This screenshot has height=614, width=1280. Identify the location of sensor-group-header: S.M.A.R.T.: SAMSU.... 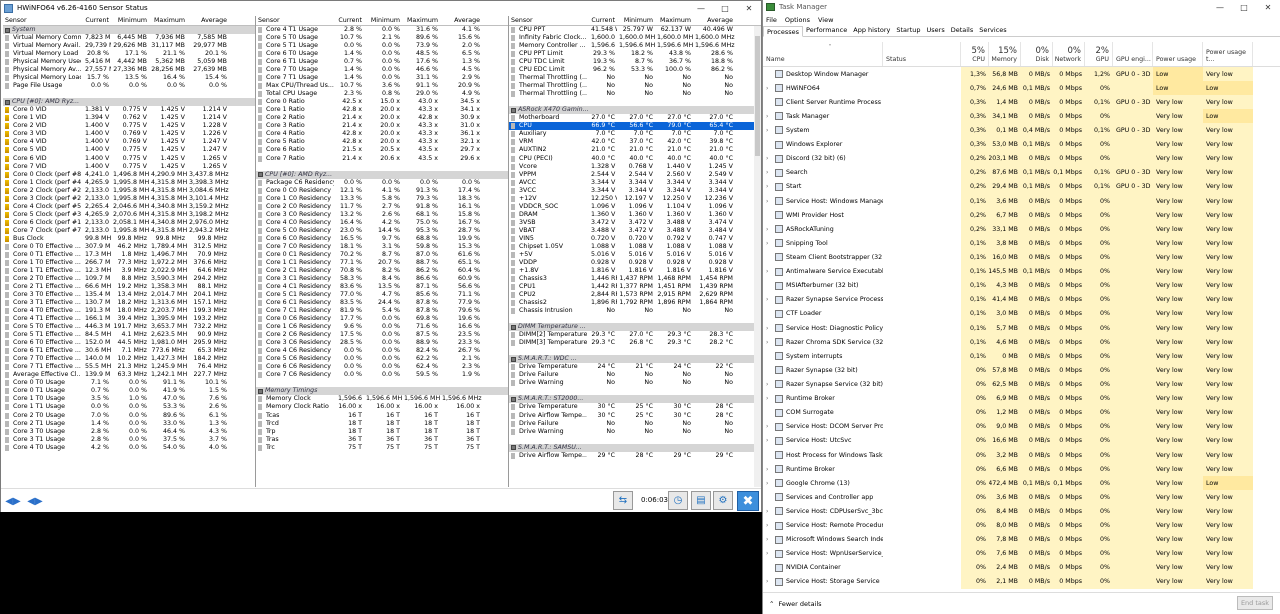
(635, 447).